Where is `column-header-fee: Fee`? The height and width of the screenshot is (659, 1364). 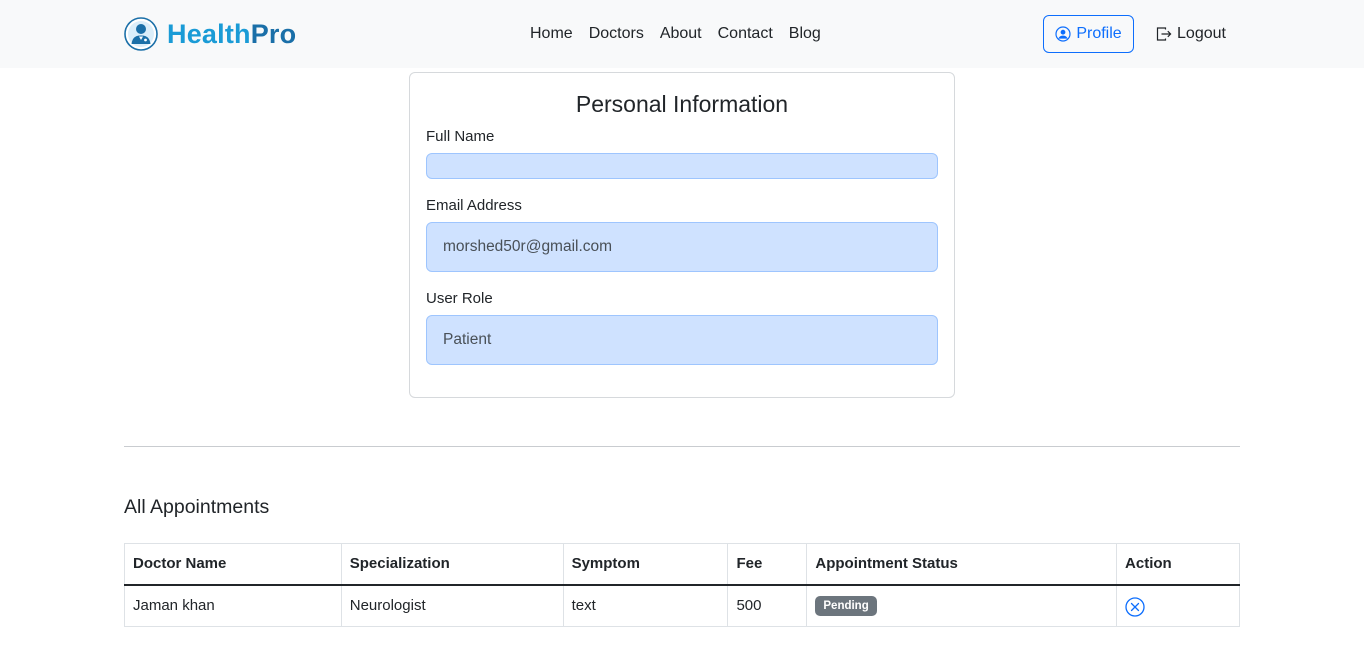
column-header-fee: Fee is located at coordinates (767, 564).